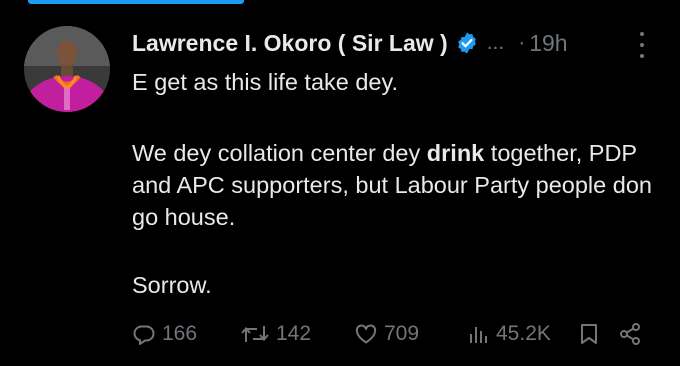 Image resolution: width=680 pixels, height=366 pixels. I want to click on reply-count: 166, so click(180, 333).